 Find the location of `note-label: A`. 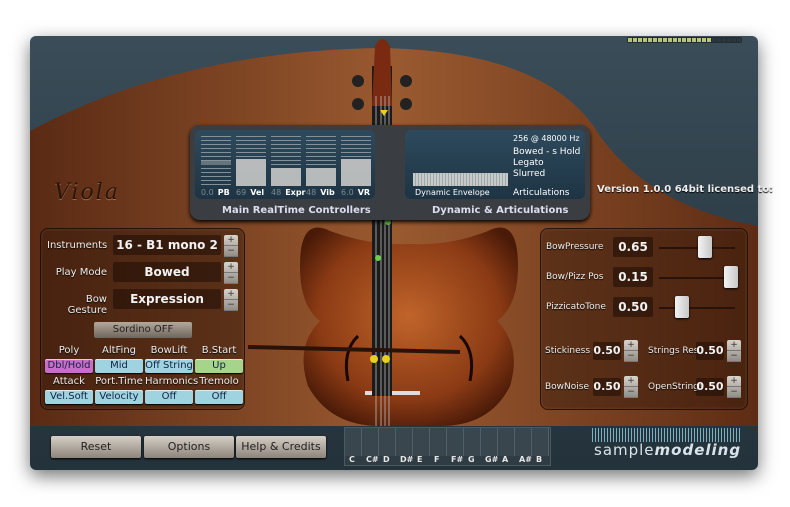

note-label: A is located at coordinates (505, 459).